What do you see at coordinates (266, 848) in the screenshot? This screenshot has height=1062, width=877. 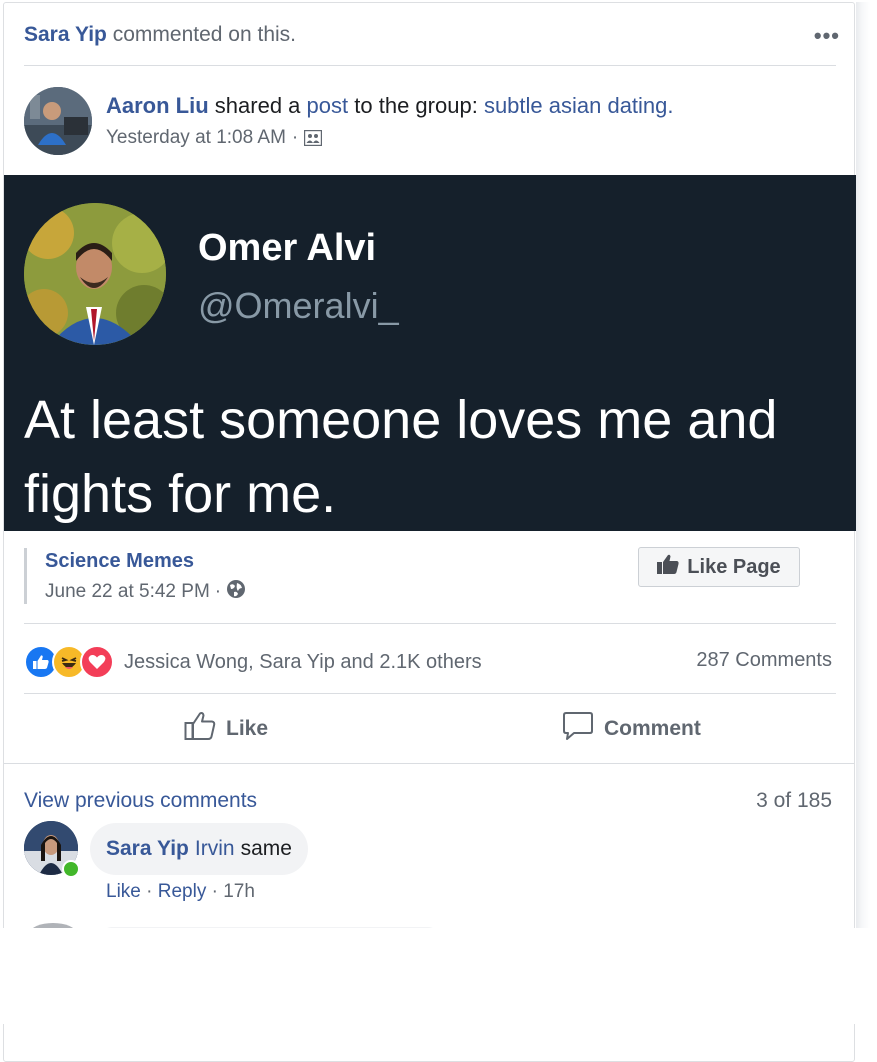 I see `comment-text: same` at bounding box center [266, 848].